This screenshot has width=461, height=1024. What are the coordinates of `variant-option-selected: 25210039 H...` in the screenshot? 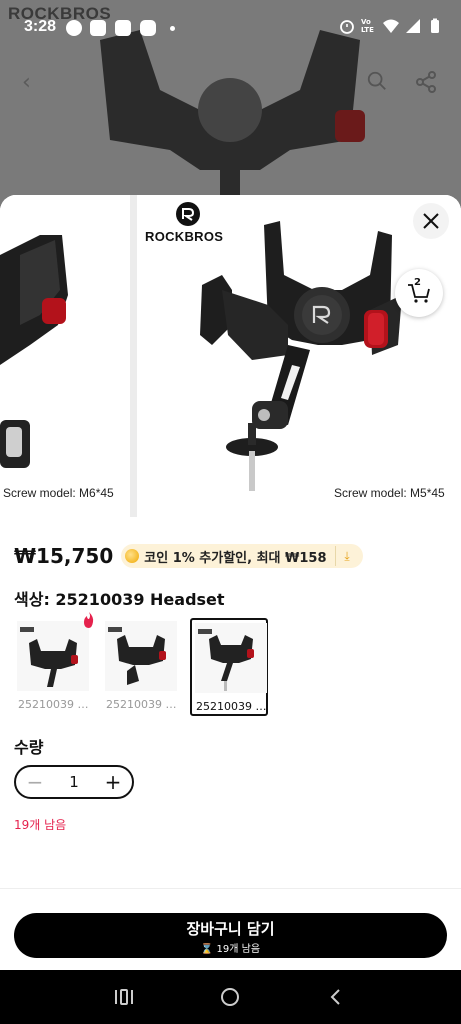 It's located at (229, 667).